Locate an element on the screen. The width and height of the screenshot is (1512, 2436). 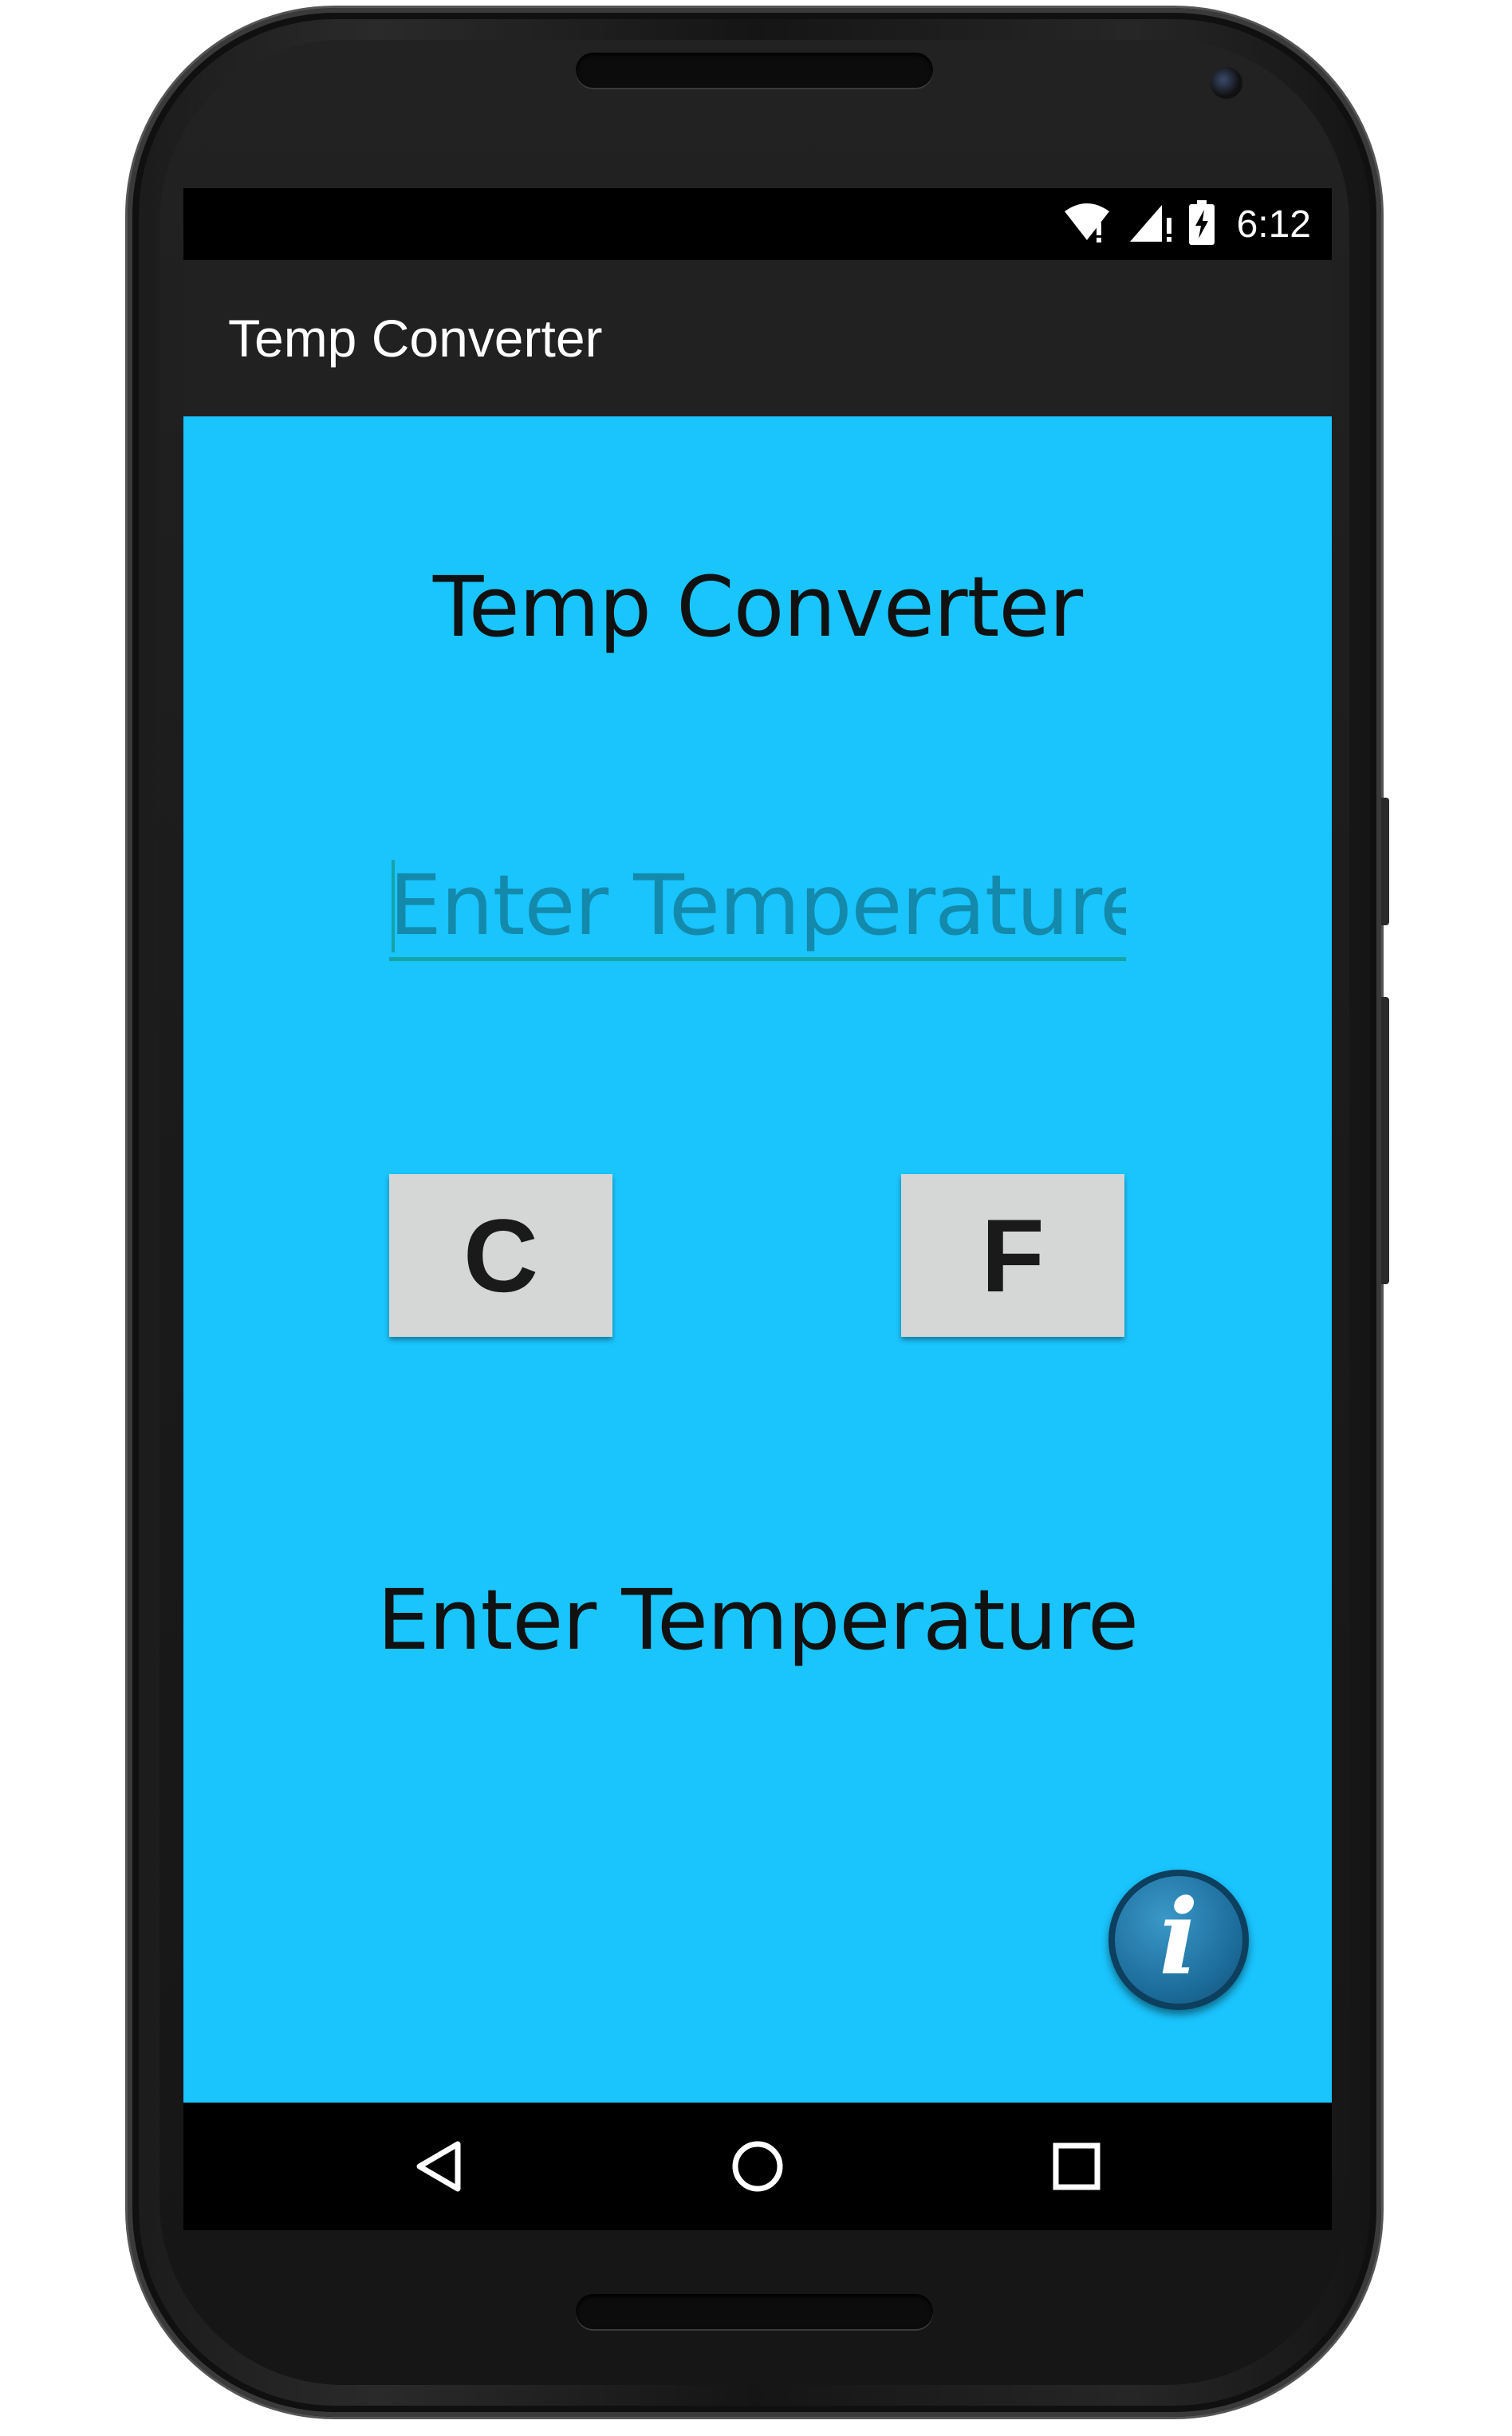
power-button is located at coordinates (1385, 861).